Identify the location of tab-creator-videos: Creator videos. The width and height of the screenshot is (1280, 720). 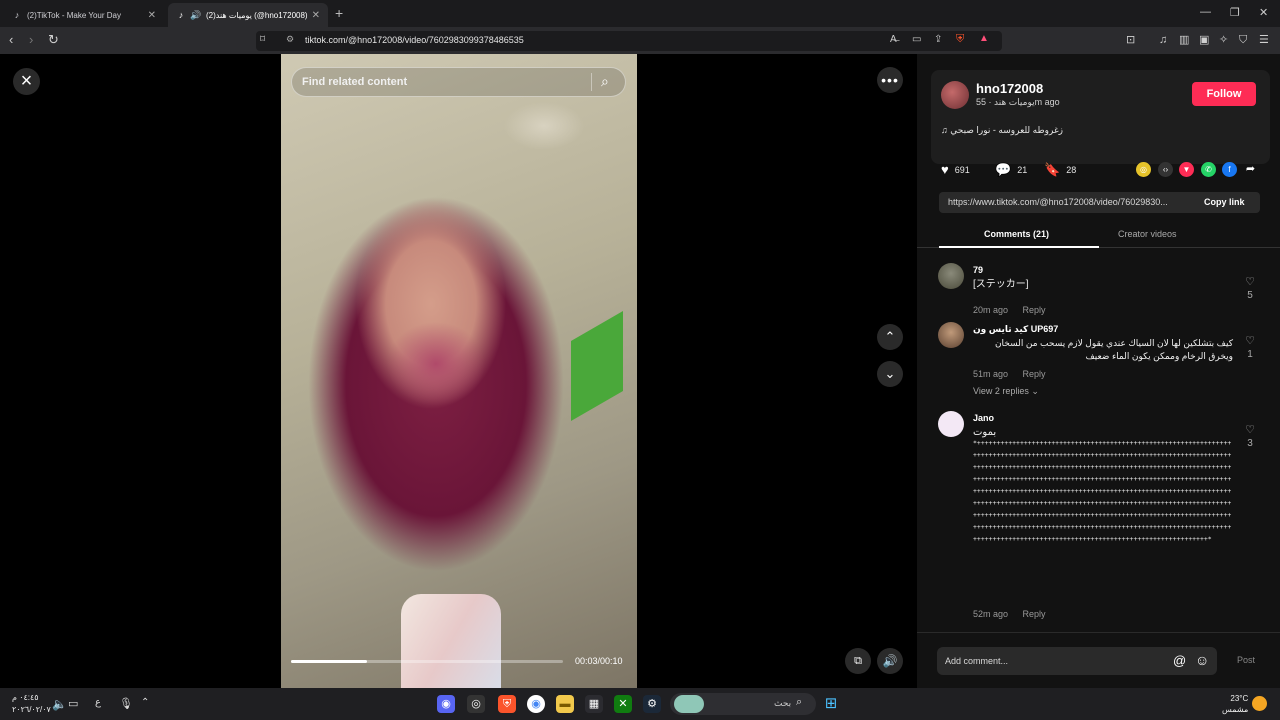
(1147, 234).